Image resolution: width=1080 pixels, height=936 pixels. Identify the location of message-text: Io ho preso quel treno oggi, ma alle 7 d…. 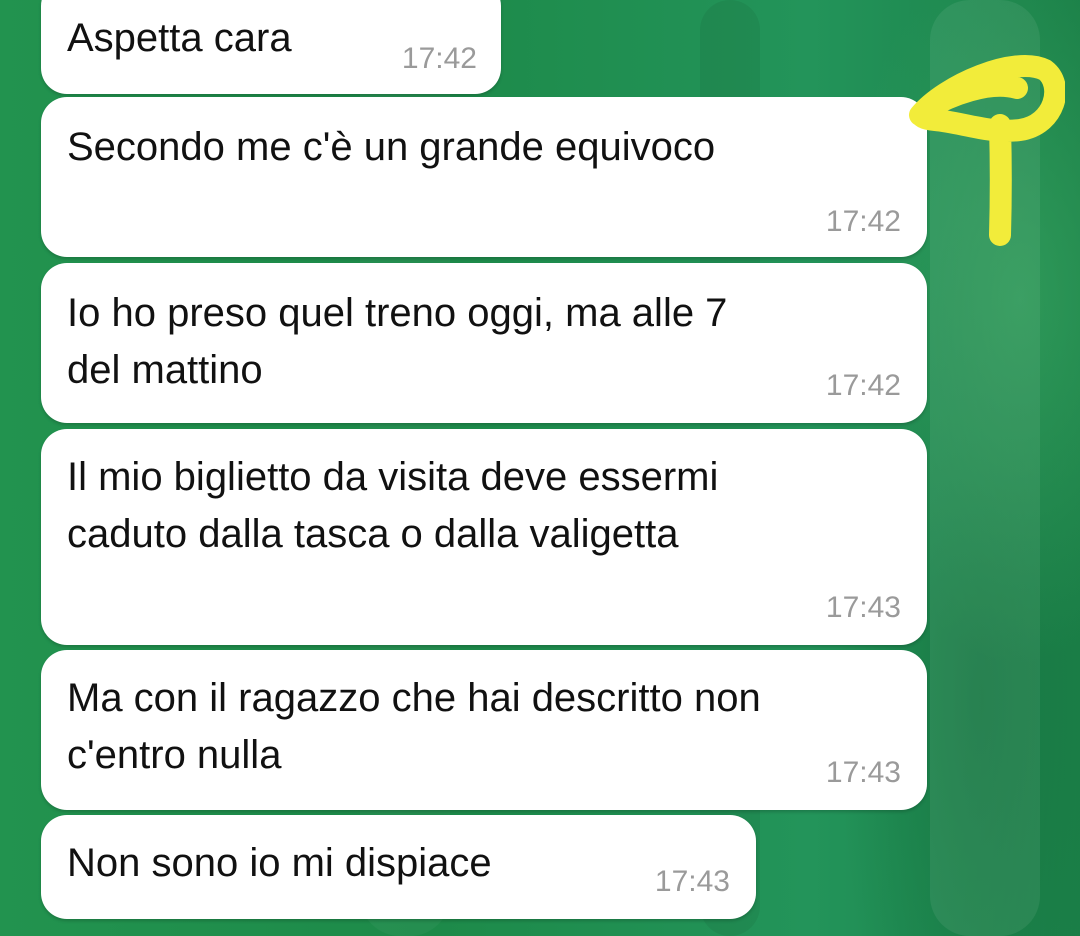
(397, 341).